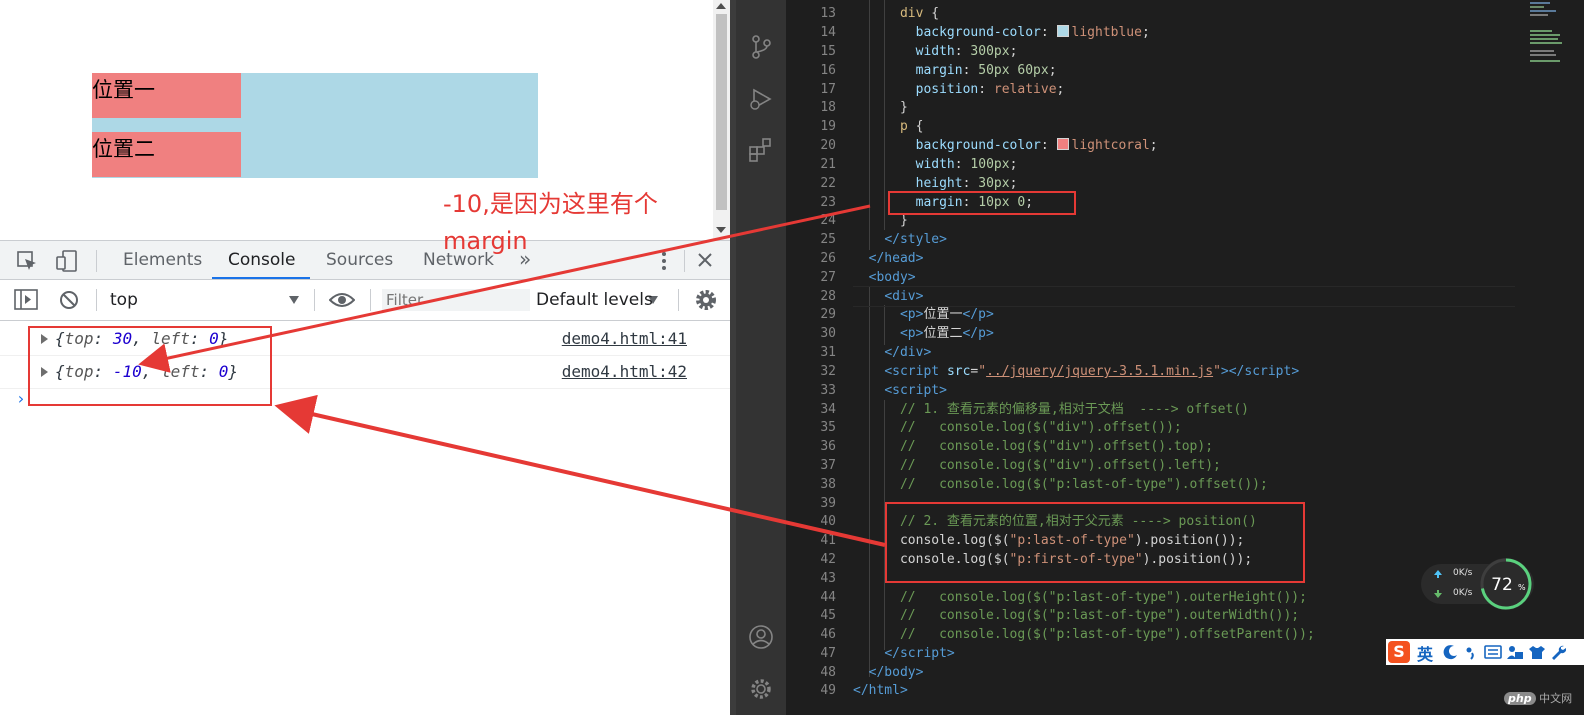 Image resolution: width=1584 pixels, height=716 pixels. Describe the element at coordinates (761, 689) in the screenshot. I see `settings-gear-icon` at that location.